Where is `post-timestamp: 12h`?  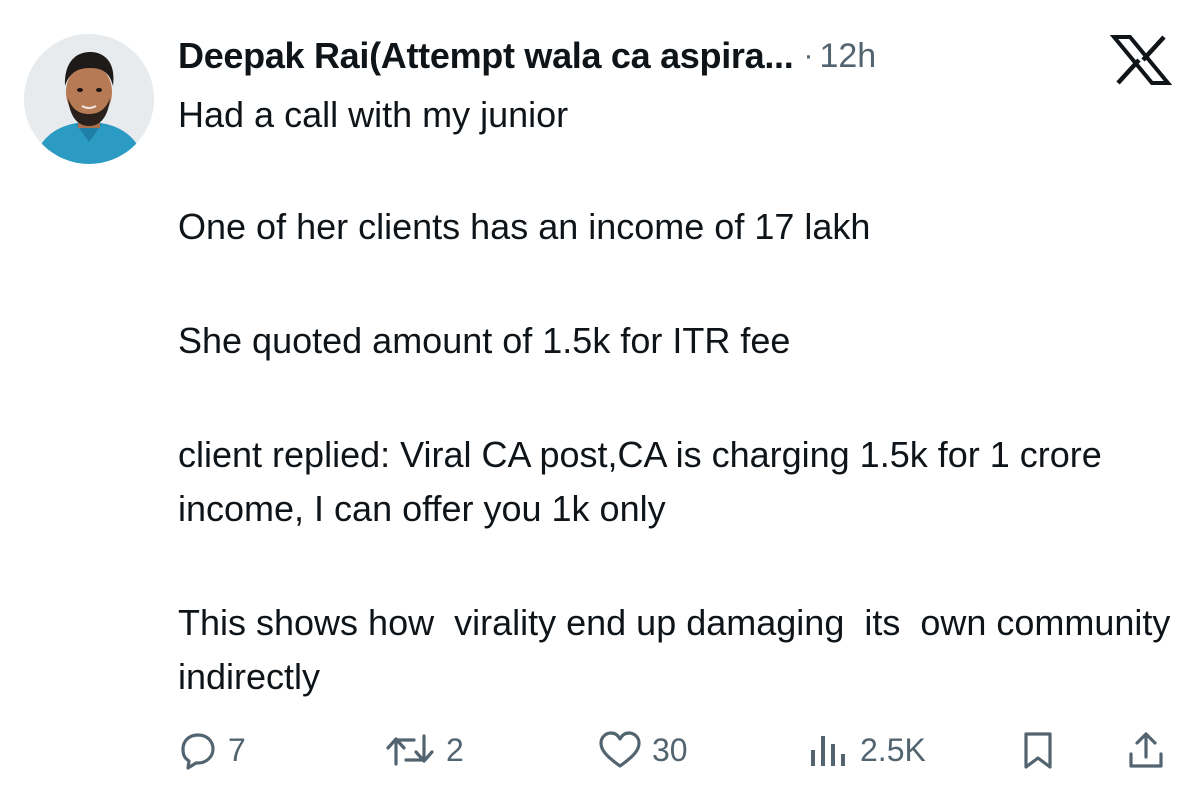 post-timestamp: 12h is located at coordinates (847, 56).